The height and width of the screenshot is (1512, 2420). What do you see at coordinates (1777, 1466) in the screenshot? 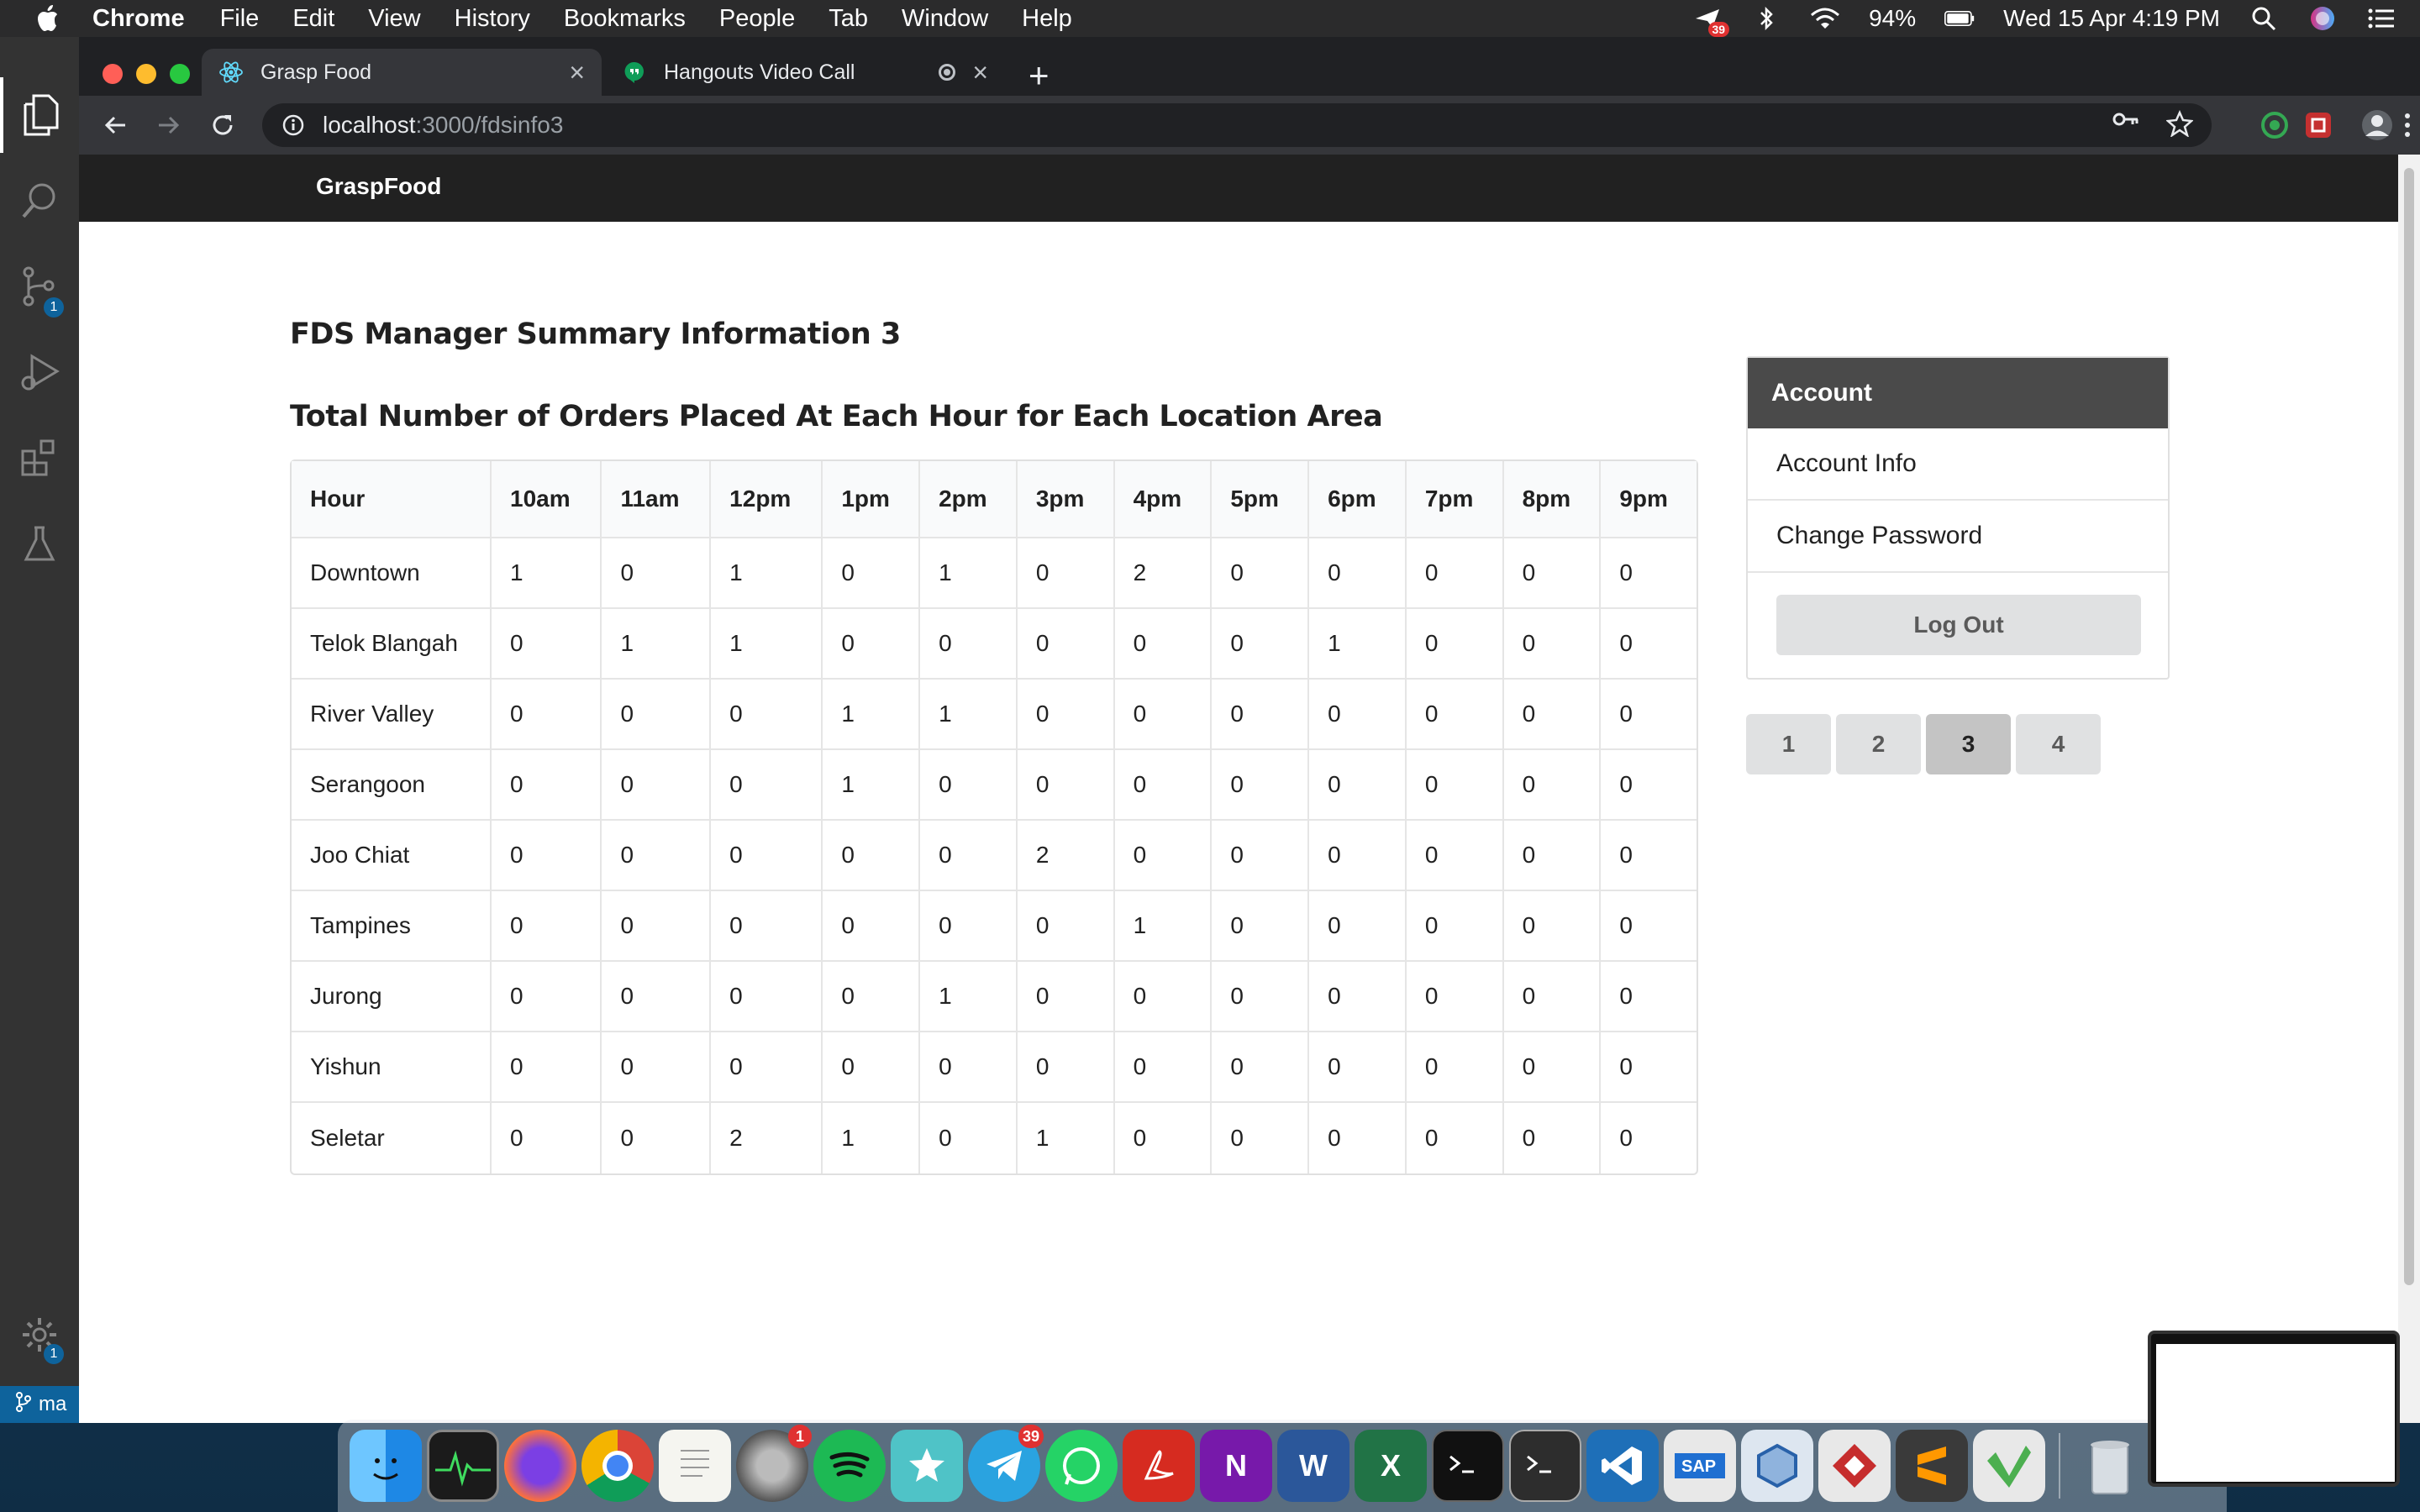
I see `virtualbox-icon` at bounding box center [1777, 1466].